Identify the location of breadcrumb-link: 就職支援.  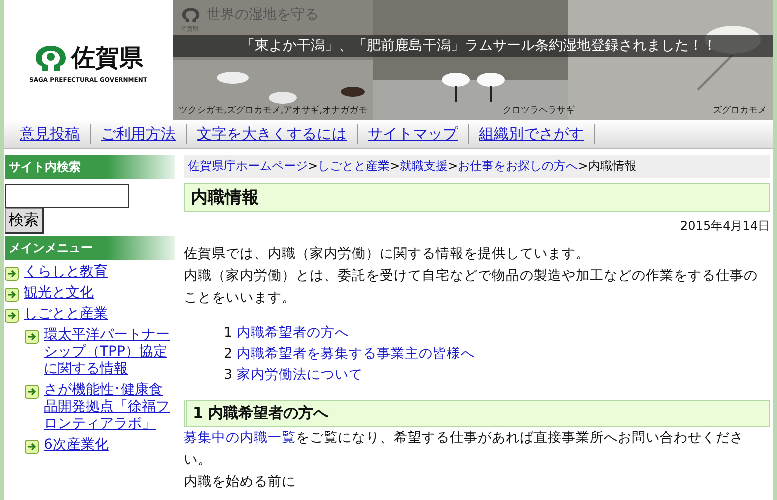
(424, 166).